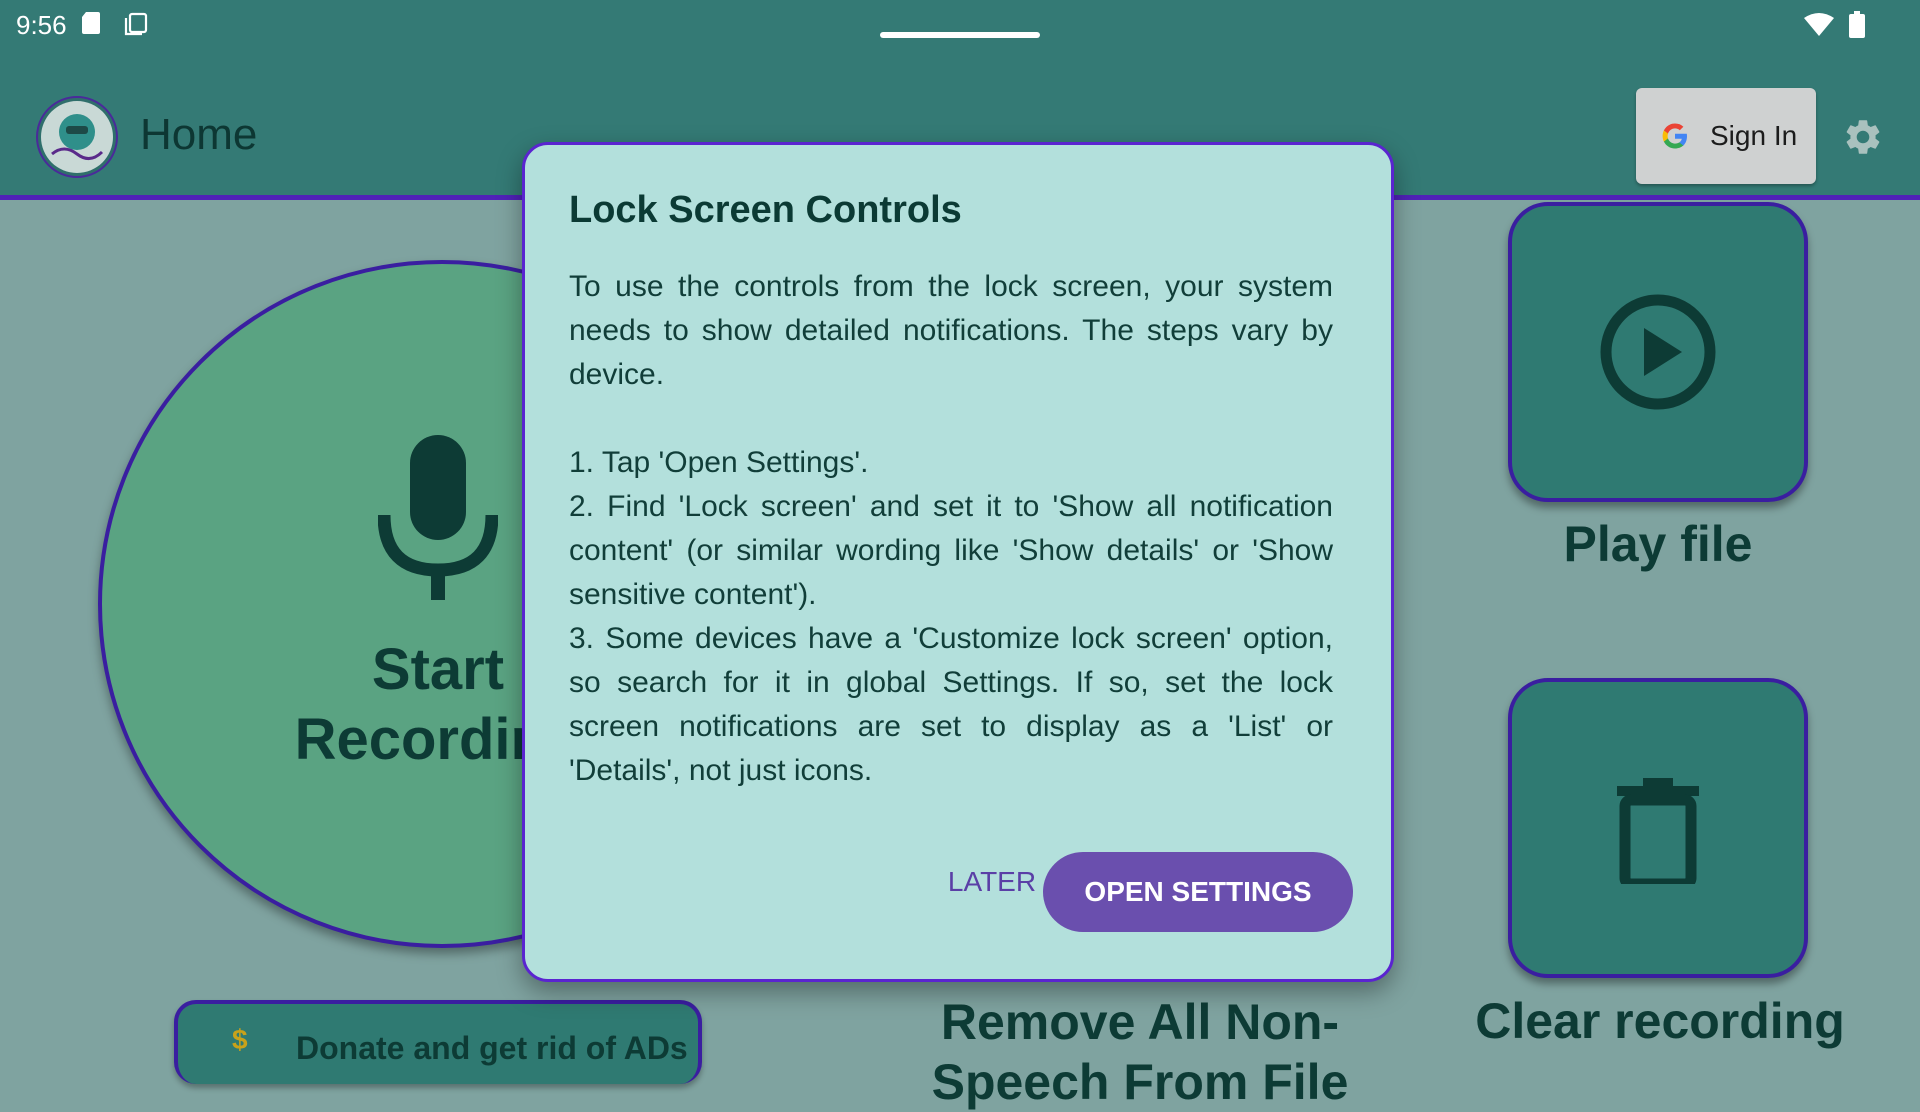  What do you see at coordinates (1754, 135) in the screenshot?
I see `sign-in-label: Sign In` at bounding box center [1754, 135].